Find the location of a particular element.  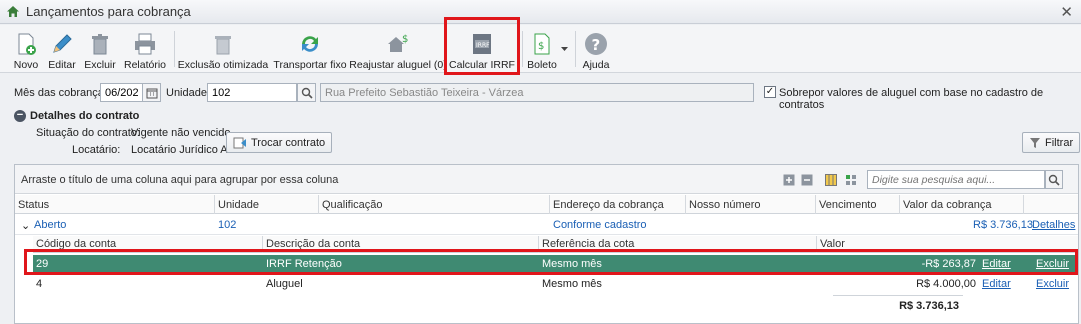

trocar-contrato-button: Trocar contrato is located at coordinates (279, 142).